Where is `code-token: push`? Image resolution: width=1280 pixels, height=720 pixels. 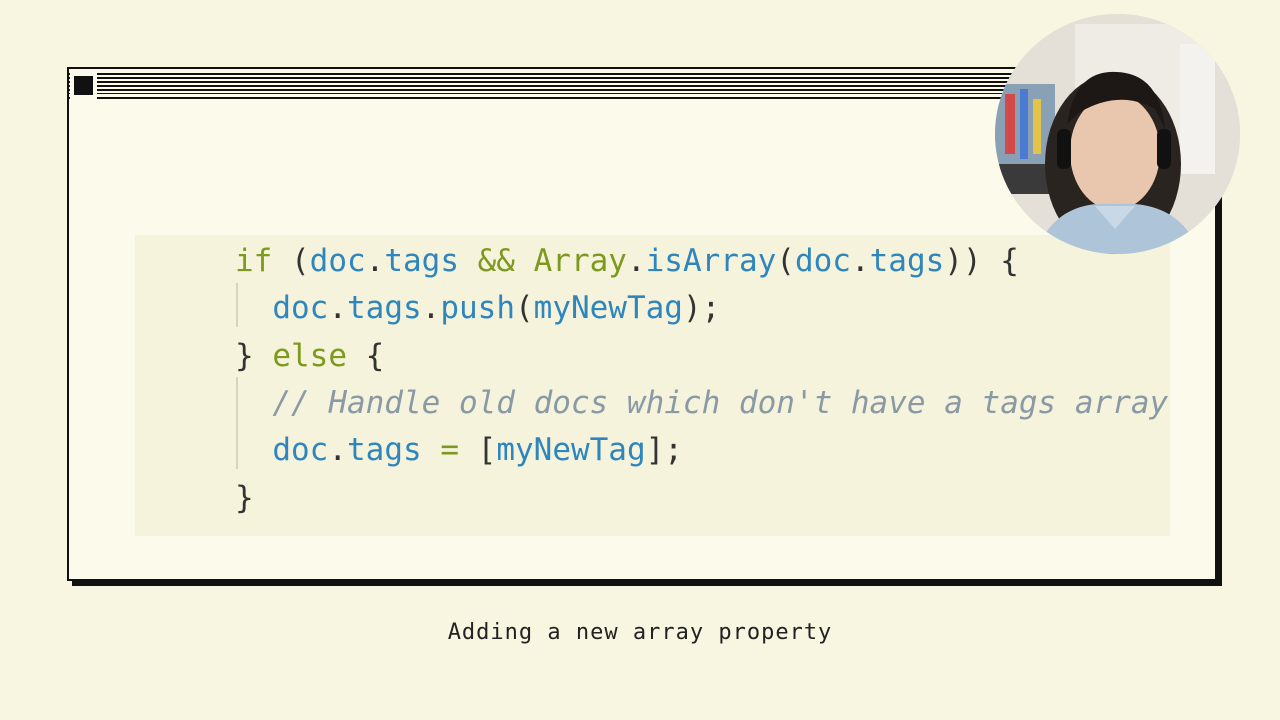
code-token: push is located at coordinates (477, 308).